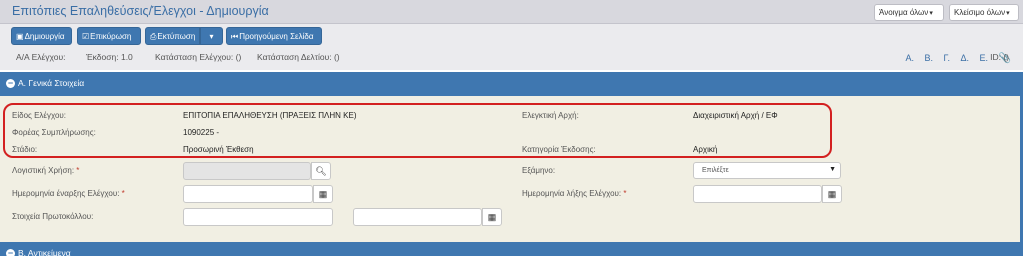 This screenshot has width=1023, height=256. Describe the element at coordinates (511, 249) in the screenshot. I see `section-b-header: − Β. Αντικείμενα` at that location.